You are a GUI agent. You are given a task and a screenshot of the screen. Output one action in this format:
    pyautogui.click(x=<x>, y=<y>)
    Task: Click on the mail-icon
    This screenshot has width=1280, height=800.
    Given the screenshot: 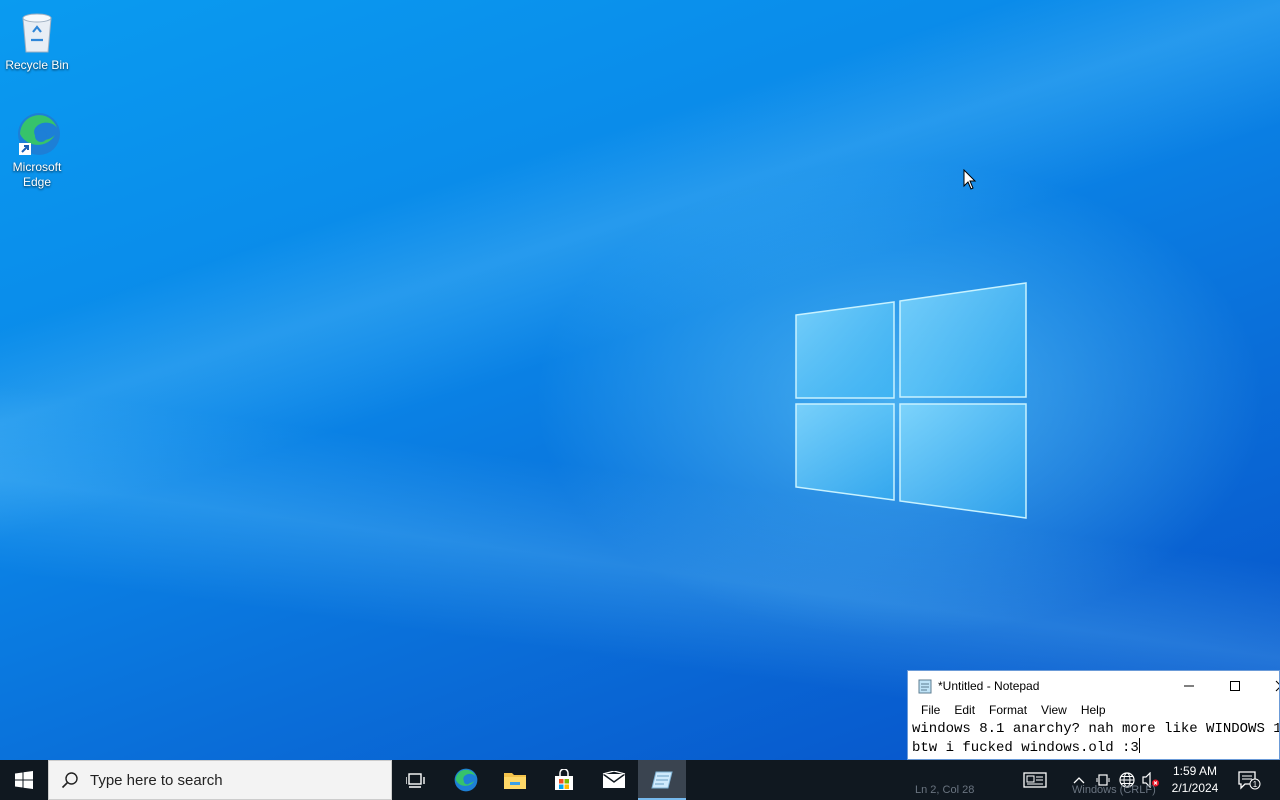 What is the action you would take?
    pyautogui.click(x=614, y=779)
    